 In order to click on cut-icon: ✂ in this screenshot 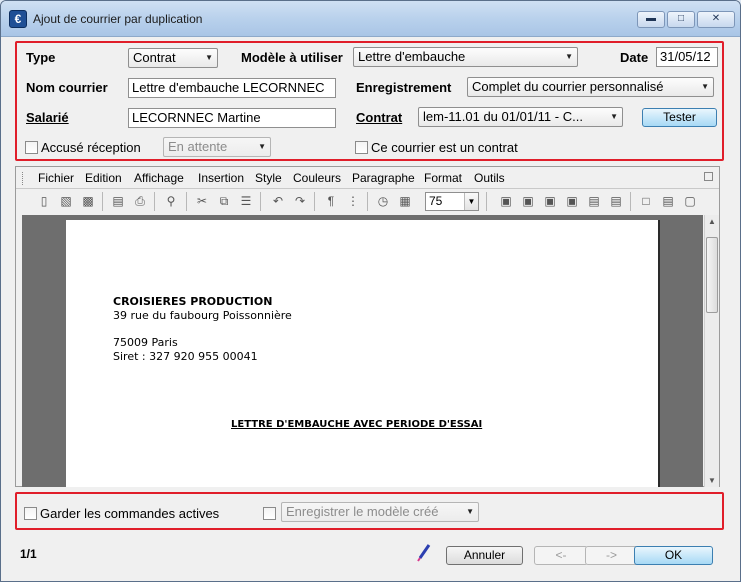, I will do `click(202, 201)`.